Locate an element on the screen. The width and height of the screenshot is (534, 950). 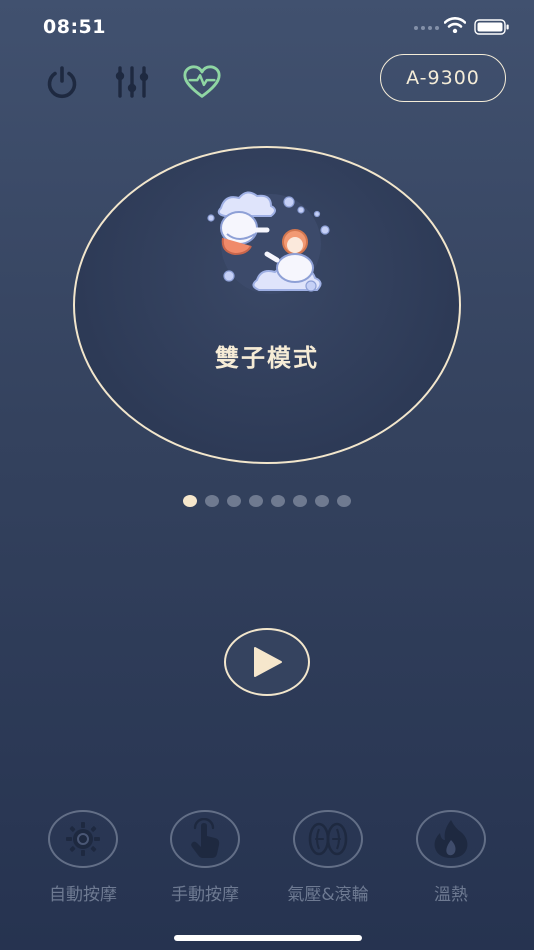
toolbar: A-9300 is located at coordinates (267, 80).